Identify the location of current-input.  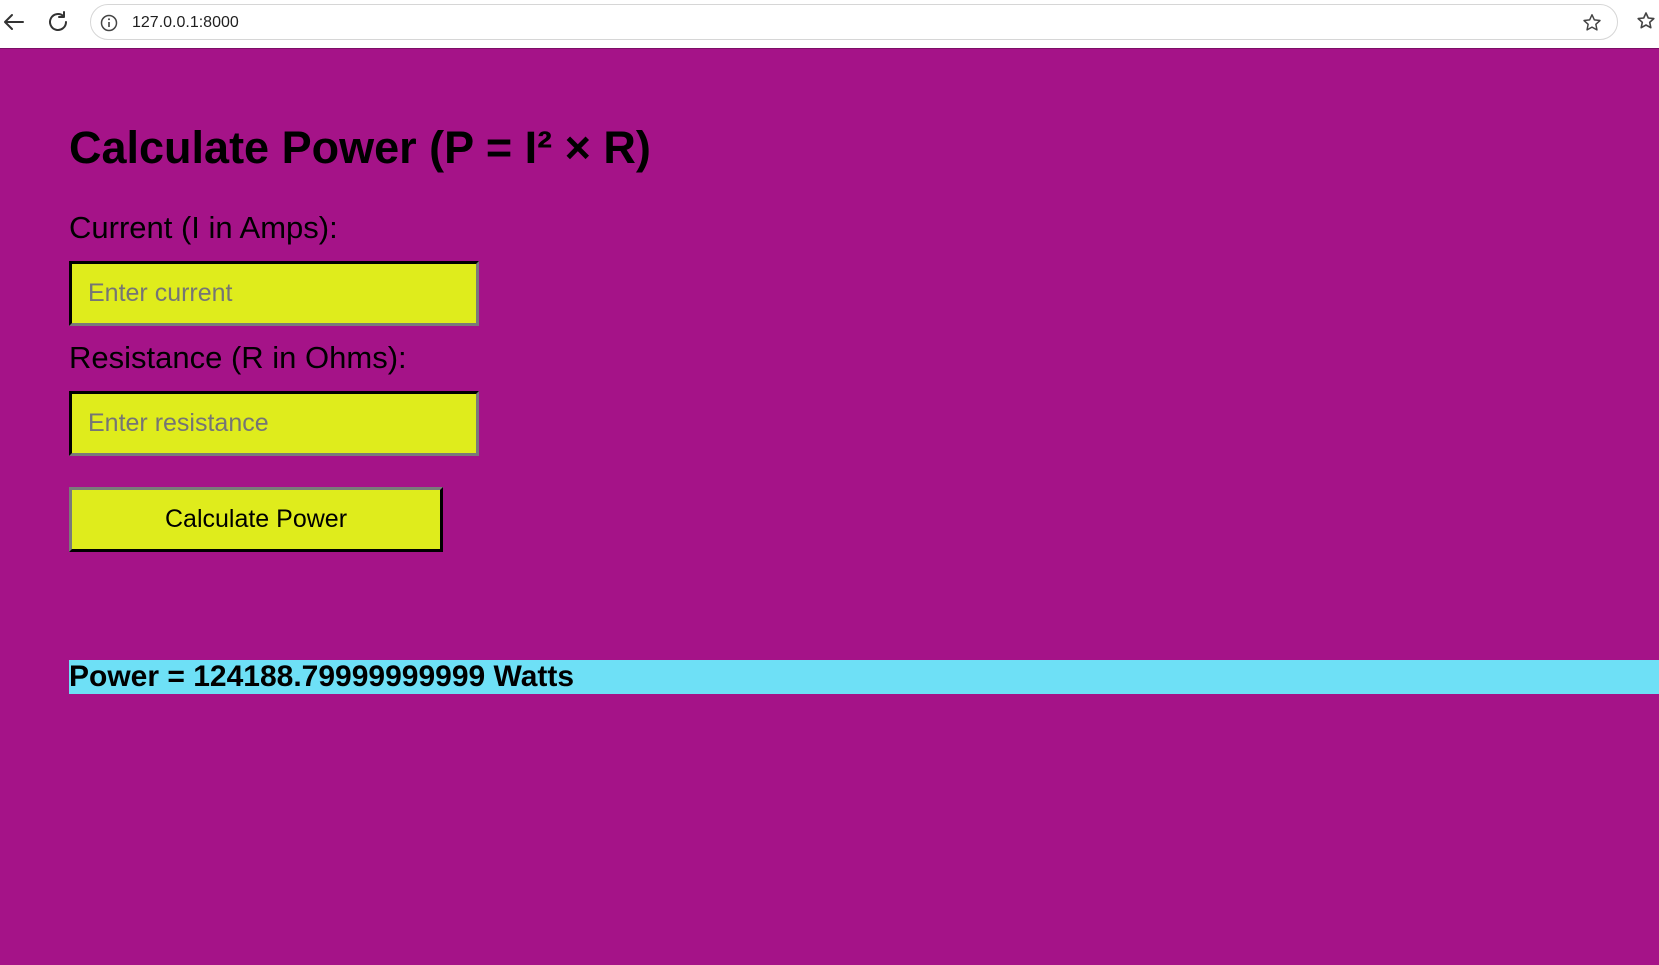
(274, 293).